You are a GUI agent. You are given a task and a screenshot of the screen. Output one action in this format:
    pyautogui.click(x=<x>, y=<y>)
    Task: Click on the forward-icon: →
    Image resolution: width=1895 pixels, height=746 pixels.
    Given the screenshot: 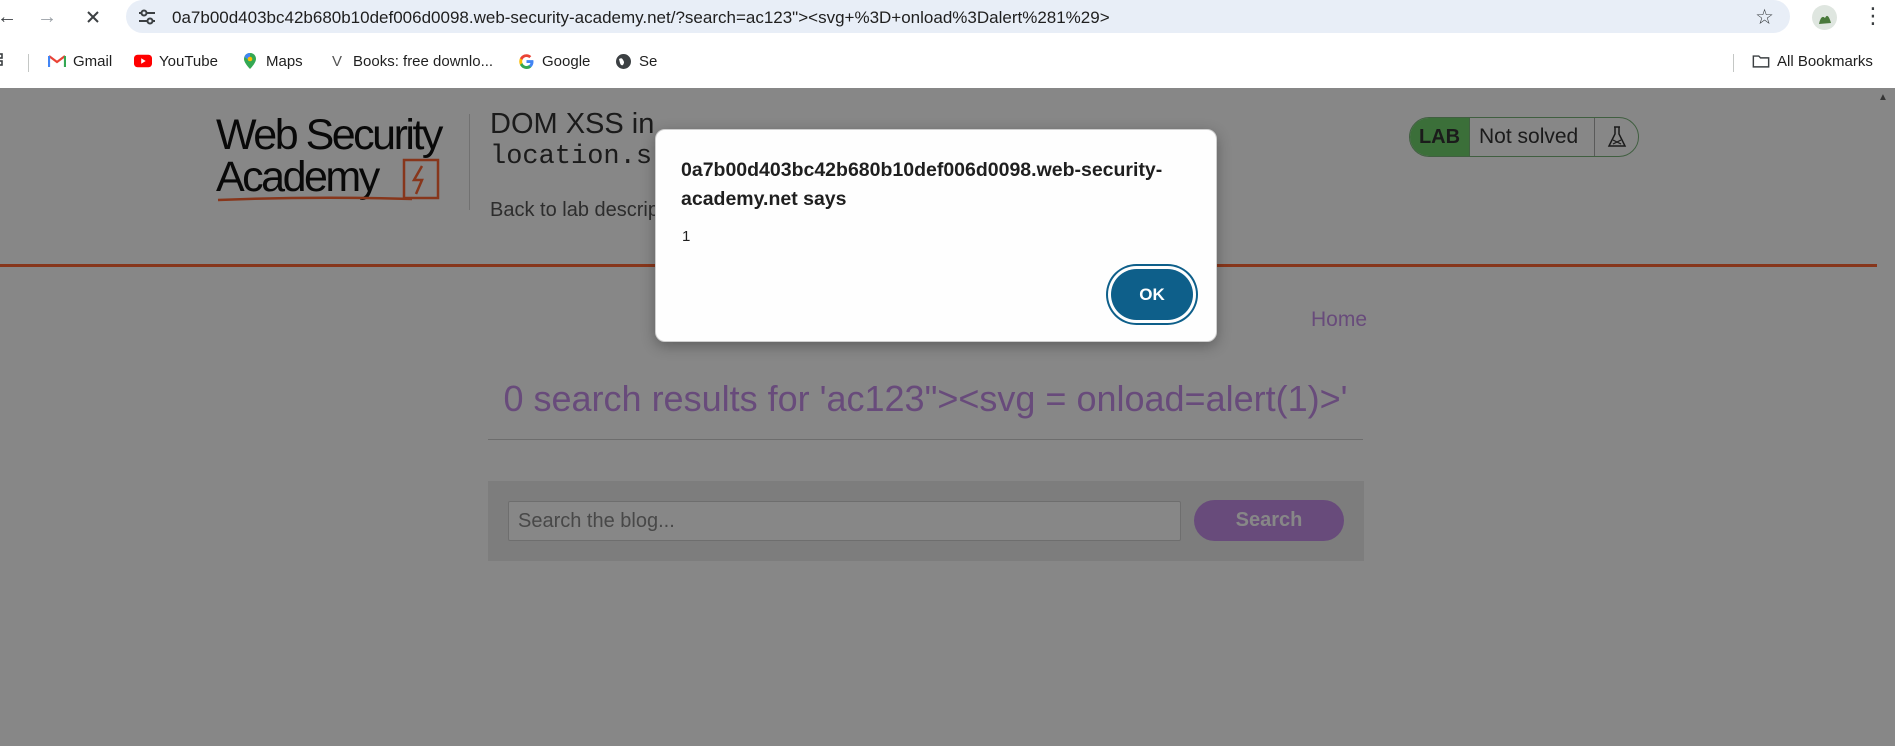 What is the action you would take?
    pyautogui.click(x=47, y=17)
    